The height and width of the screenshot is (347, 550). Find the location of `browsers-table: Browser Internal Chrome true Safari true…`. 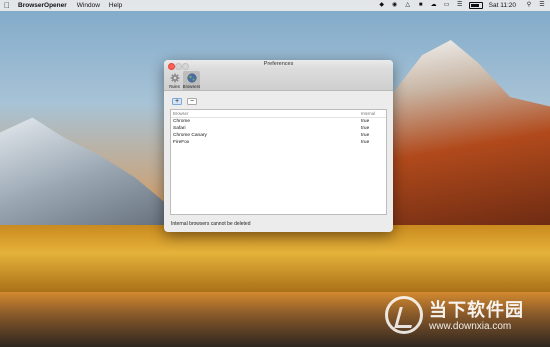

browsers-table: Browser Internal Chrome true Safari true… is located at coordinates (278, 162).